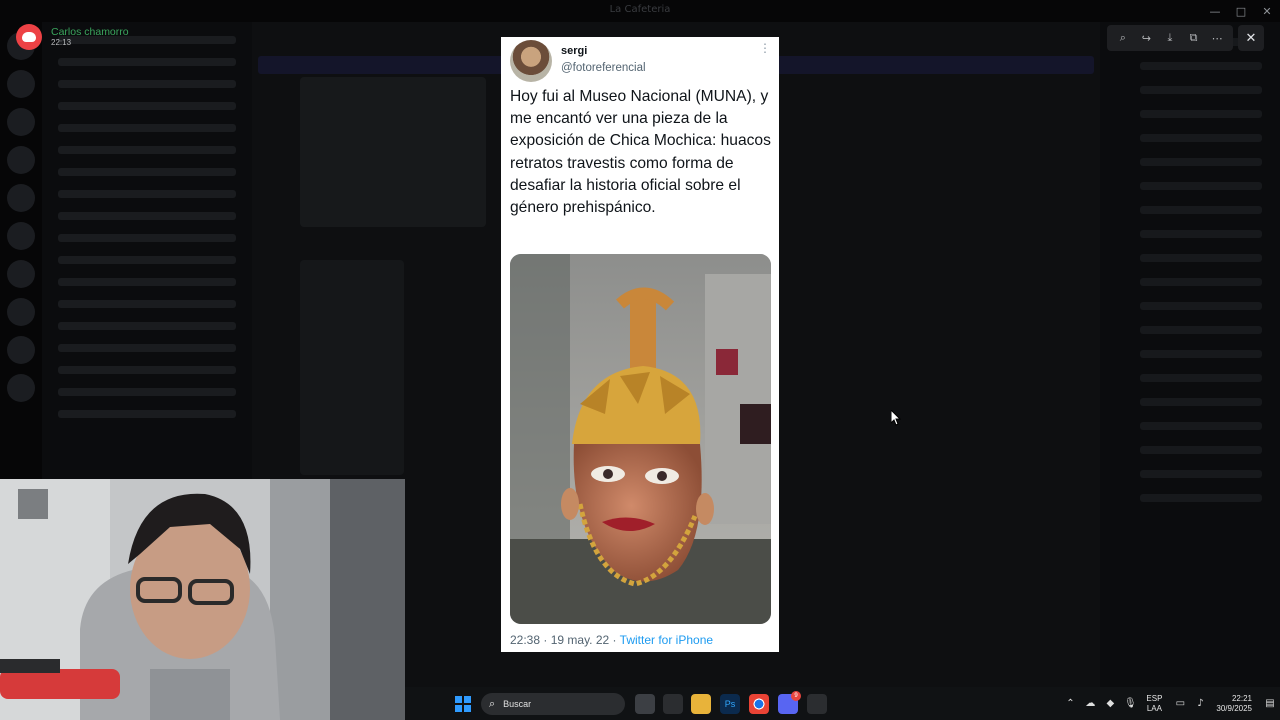 The height and width of the screenshot is (720, 1280). What do you see at coordinates (1123, 38) in the screenshot?
I see `zoom-in-icon: ⌕` at bounding box center [1123, 38].